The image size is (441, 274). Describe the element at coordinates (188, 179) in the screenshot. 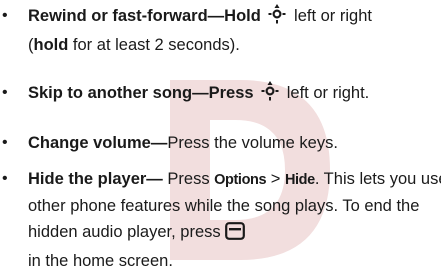

I see `press-text: Press` at that location.